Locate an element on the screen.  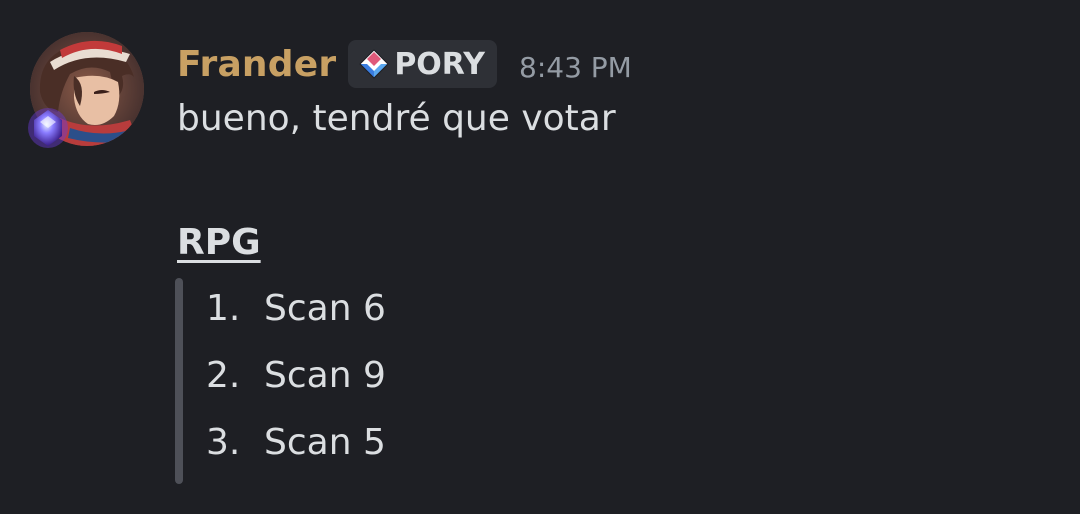
list-item-number: 2. is located at coordinates (223, 375).